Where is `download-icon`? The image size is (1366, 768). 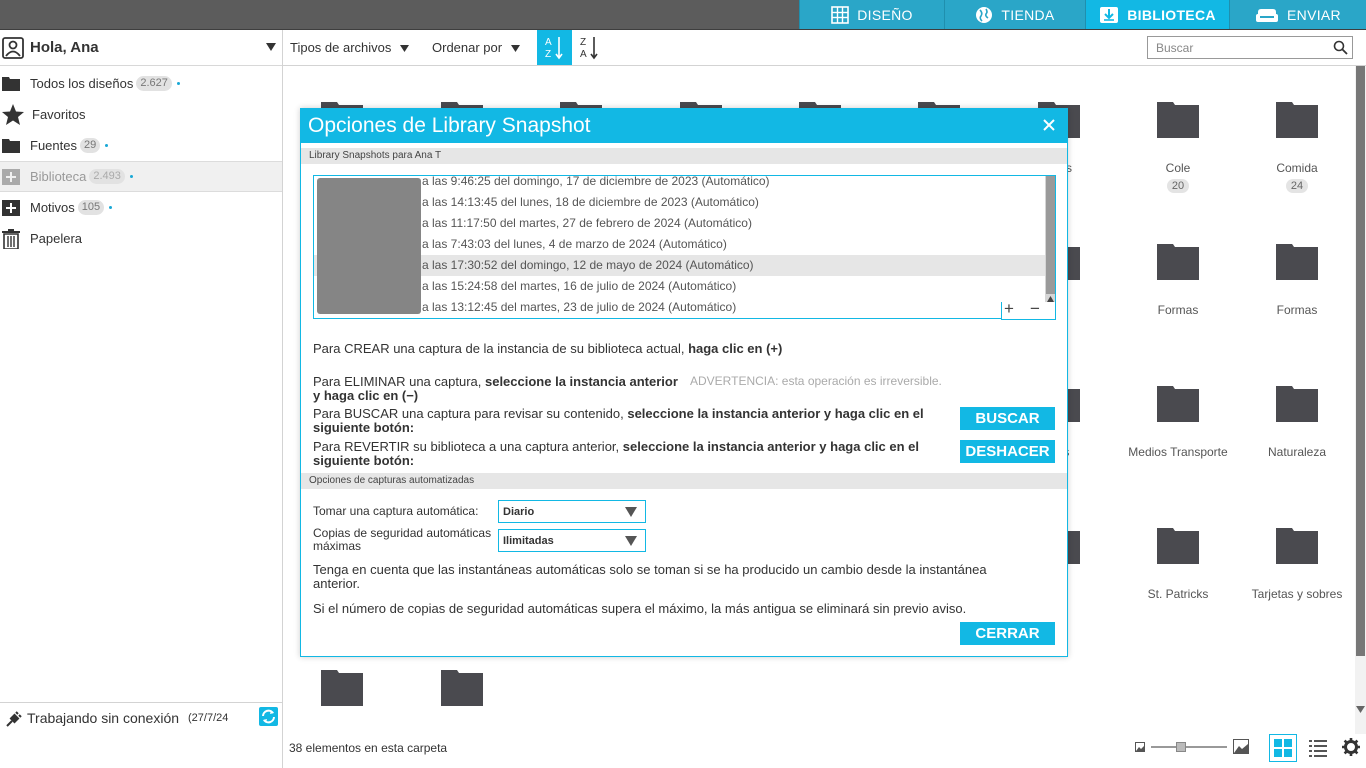
download-icon is located at coordinates (1109, 14).